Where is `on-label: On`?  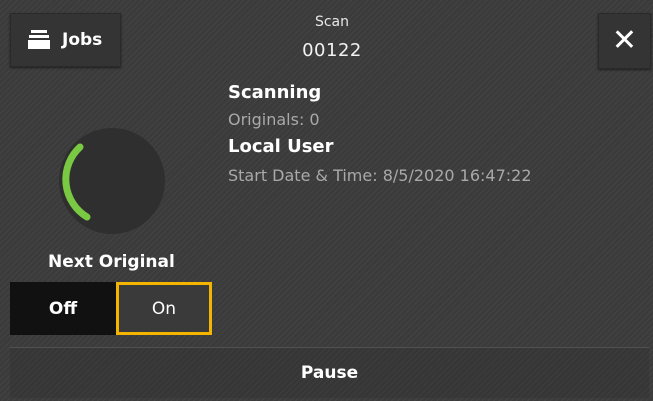
on-label: On is located at coordinates (164, 308).